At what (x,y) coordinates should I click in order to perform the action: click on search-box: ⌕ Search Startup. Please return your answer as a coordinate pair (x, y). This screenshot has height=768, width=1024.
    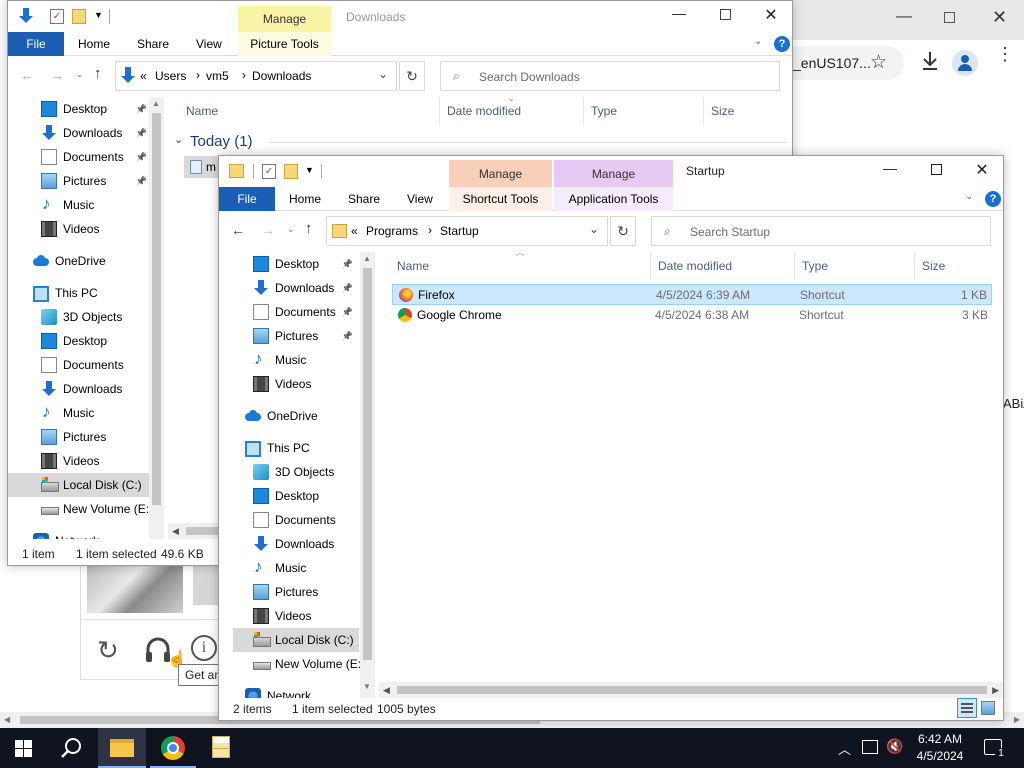
    Looking at the image, I should click on (821, 231).